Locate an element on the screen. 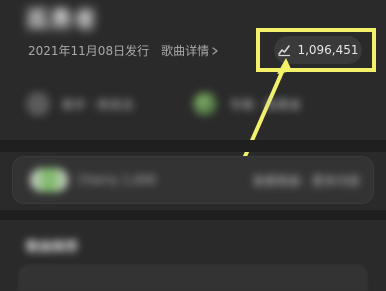  album-label: 专辑 · 孤勇者 is located at coordinates (264, 104).